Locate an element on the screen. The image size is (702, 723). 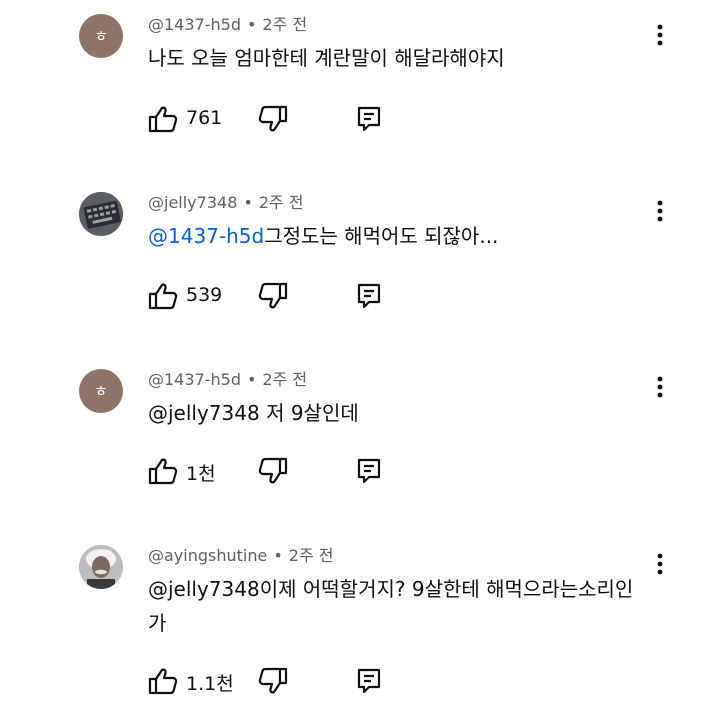
like-count: 1.1천 is located at coordinates (210, 684).